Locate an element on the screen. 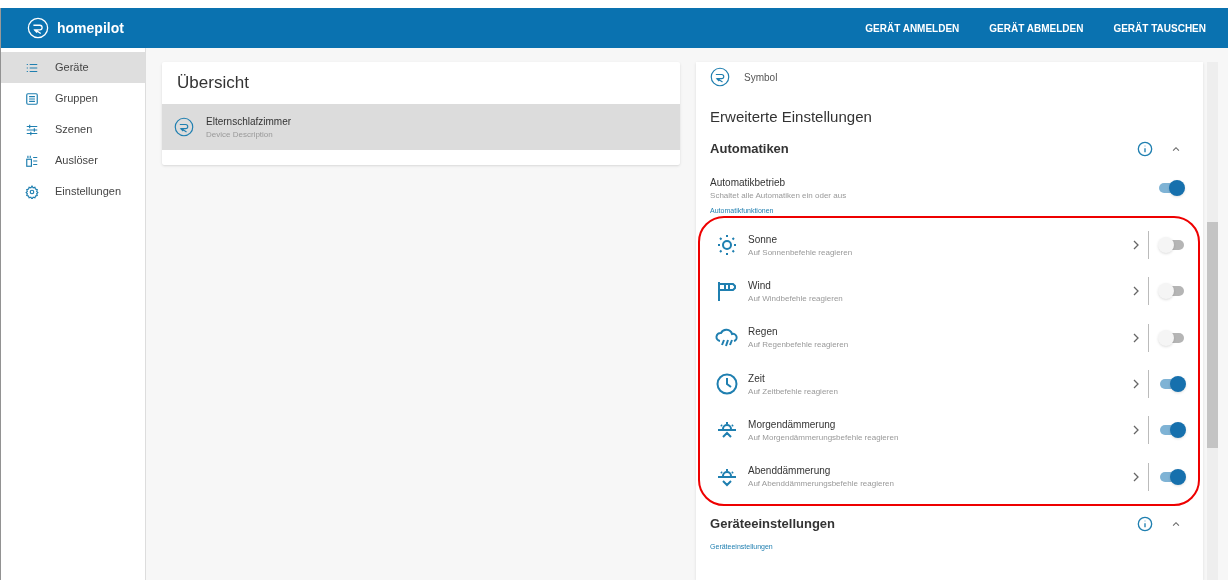 The height and width of the screenshot is (580, 1228). sidebar-item: Einstellungen is located at coordinates (73, 191).